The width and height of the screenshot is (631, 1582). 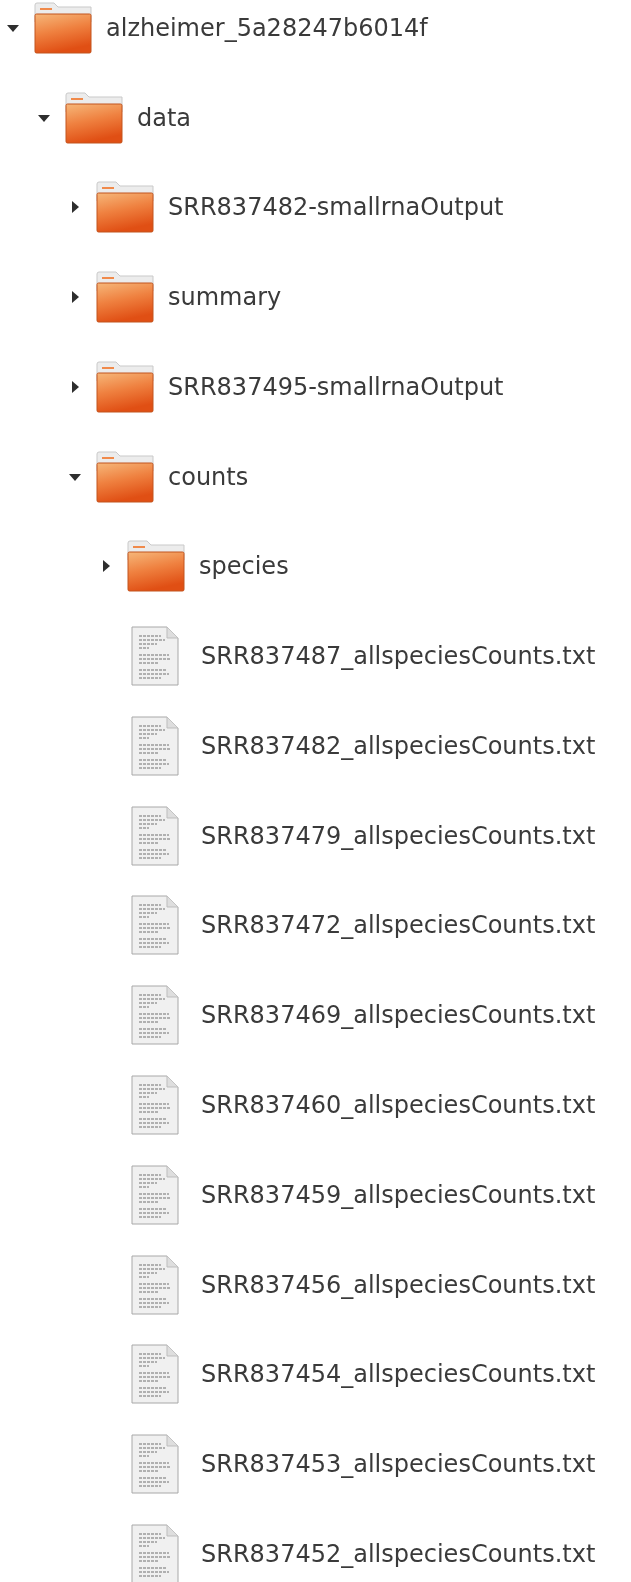 What do you see at coordinates (398, 1194) in the screenshot?
I see `file-name: SRR837459_allspeciesCounts.txt` at bounding box center [398, 1194].